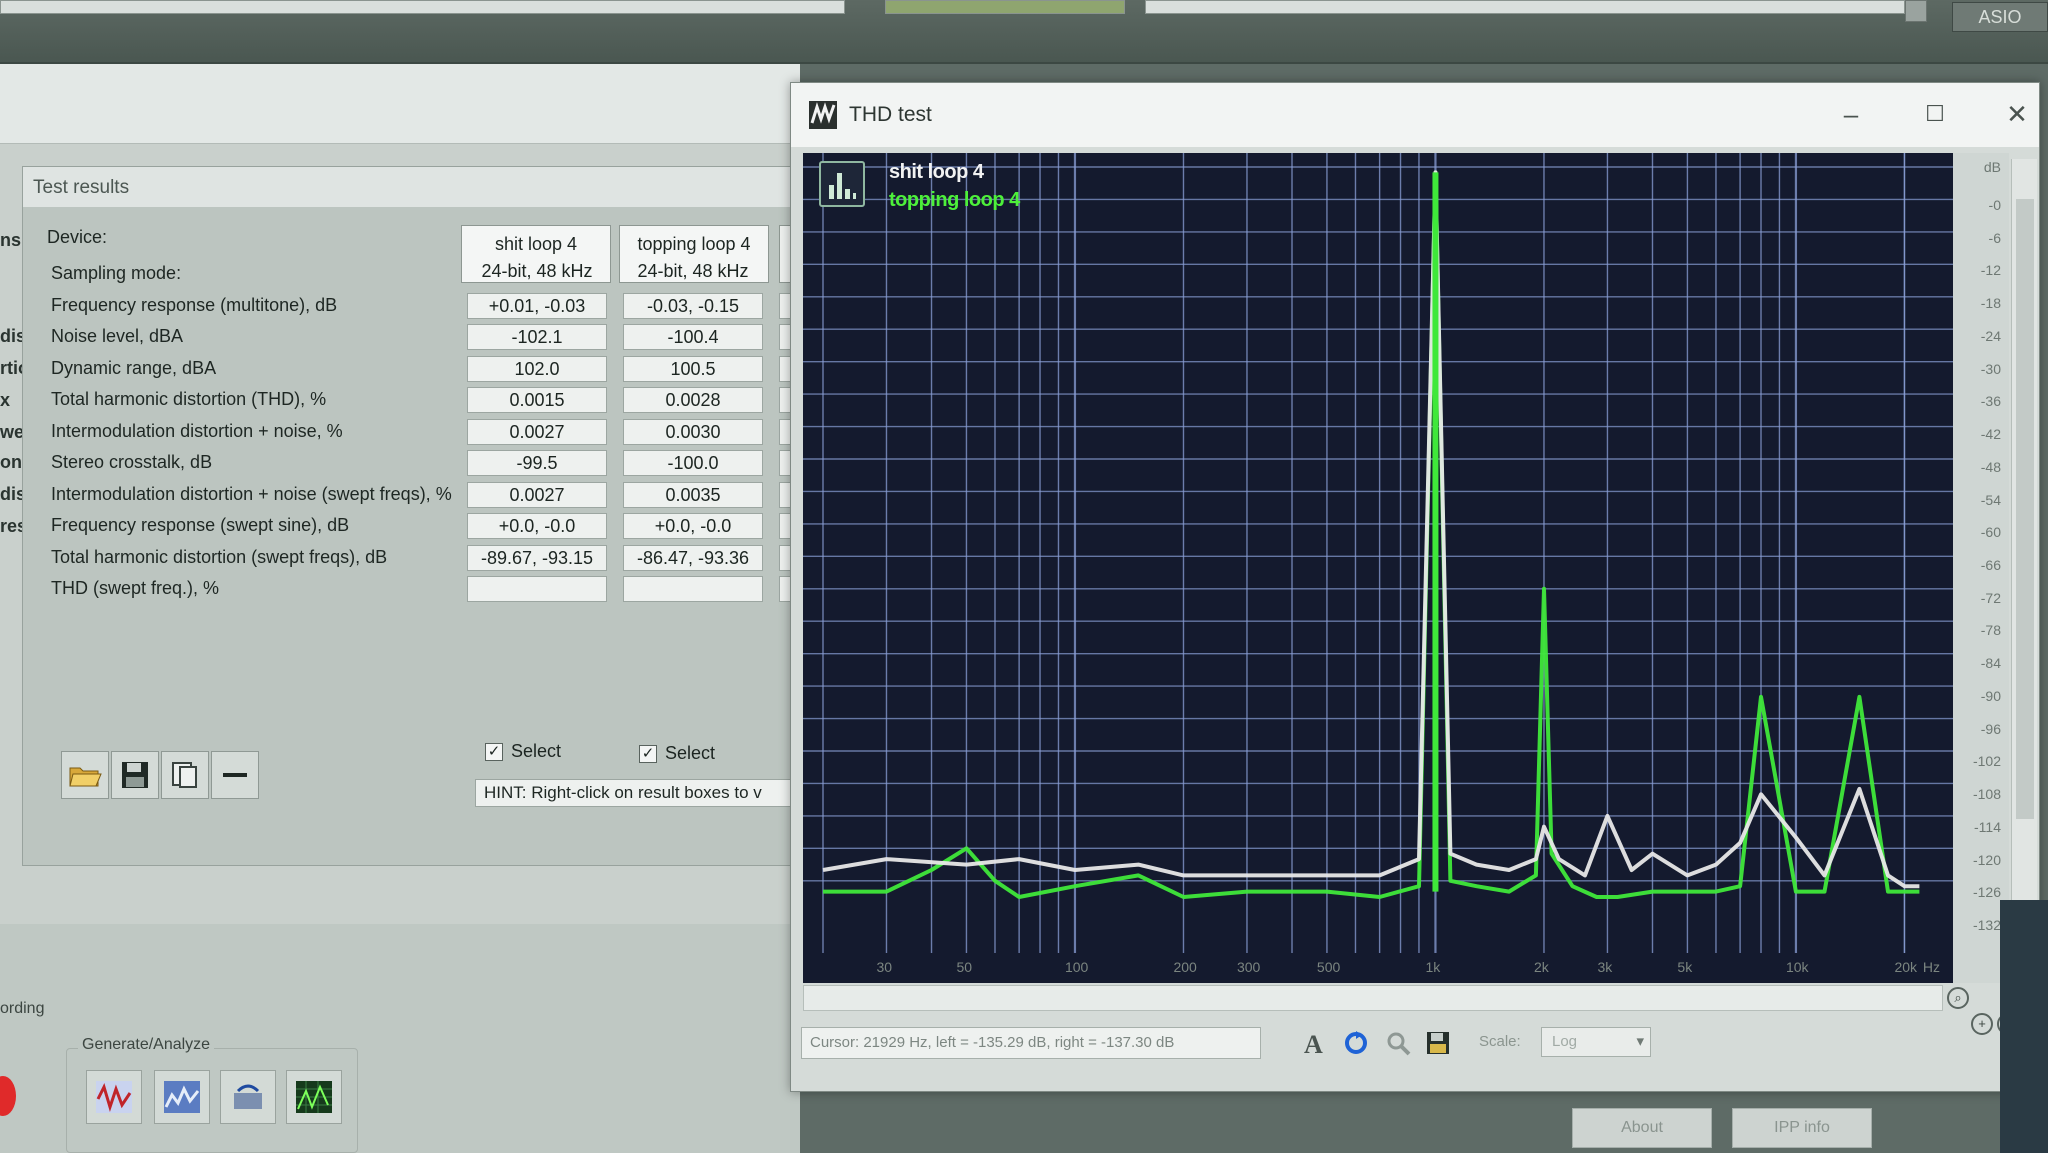 The height and width of the screenshot is (1153, 2048). What do you see at coordinates (537, 305) in the screenshot?
I see `result-value-cell: +0.01, -0.03` at bounding box center [537, 305].